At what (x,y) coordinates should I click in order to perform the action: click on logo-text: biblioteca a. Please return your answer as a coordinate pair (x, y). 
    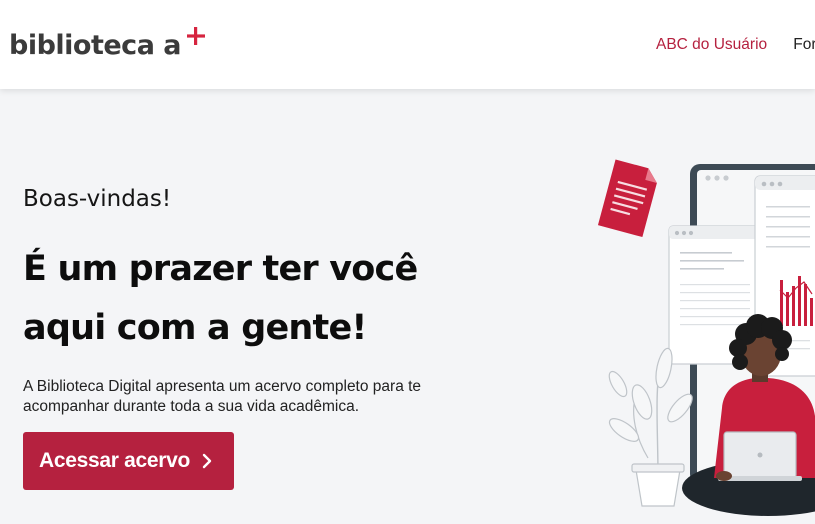
    Looking at the image, I should click on (95, 45).